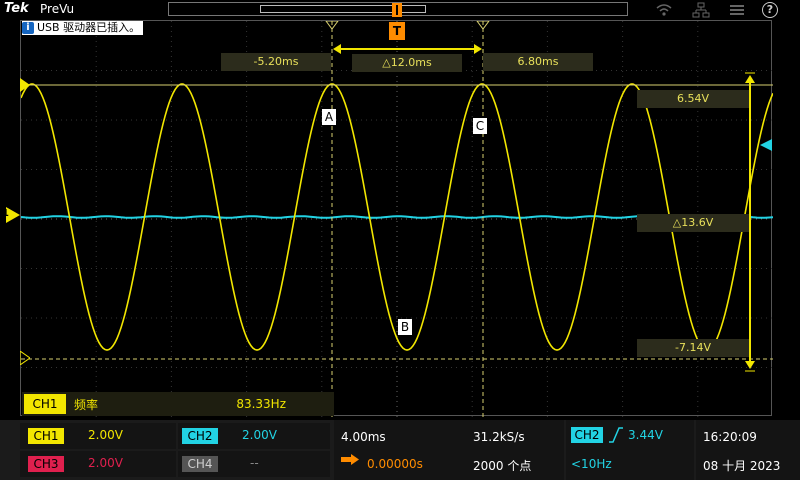 The height and width of the screenshot is (480, 800). Describe the element at coordinates (89, 27) in the screenshot. I see `usb-notification-text: USB 驱动器已插入。` at that location.